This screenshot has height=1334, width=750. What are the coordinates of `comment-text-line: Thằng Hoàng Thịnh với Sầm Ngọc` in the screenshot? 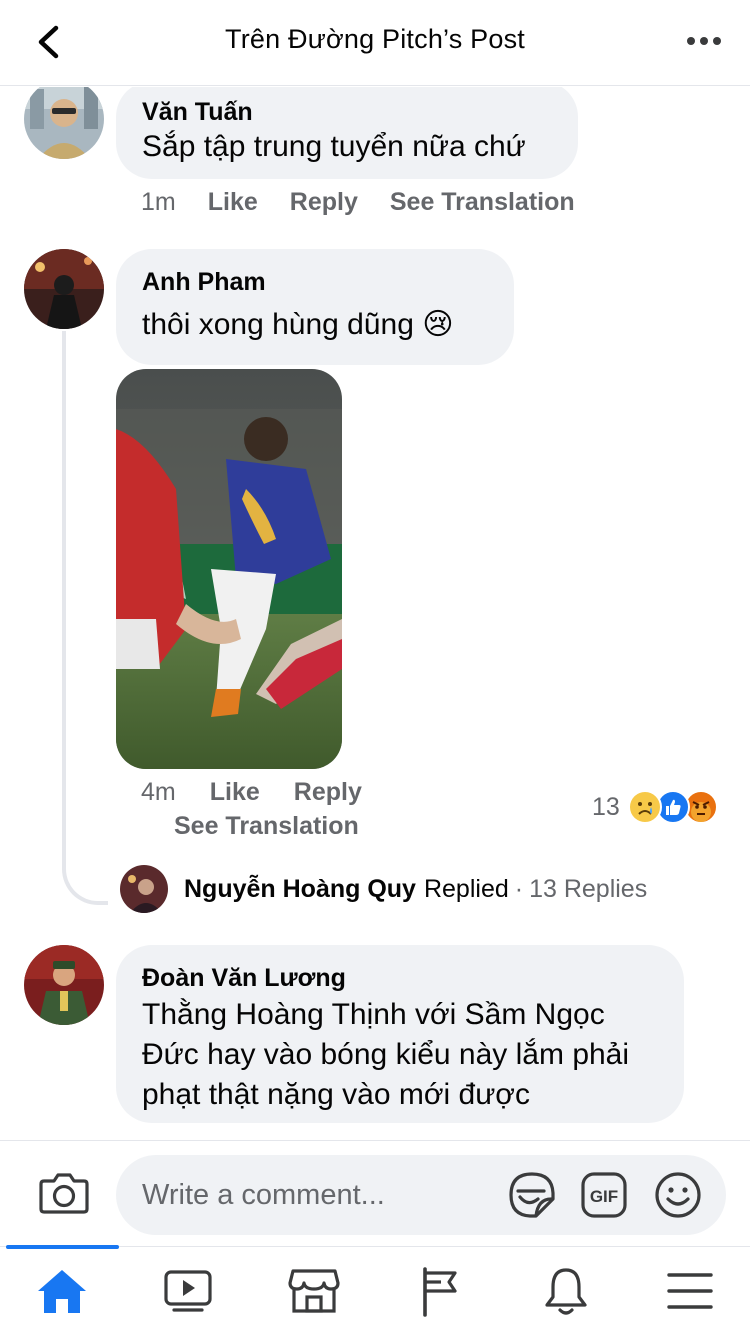 It's located at (373, 1014).